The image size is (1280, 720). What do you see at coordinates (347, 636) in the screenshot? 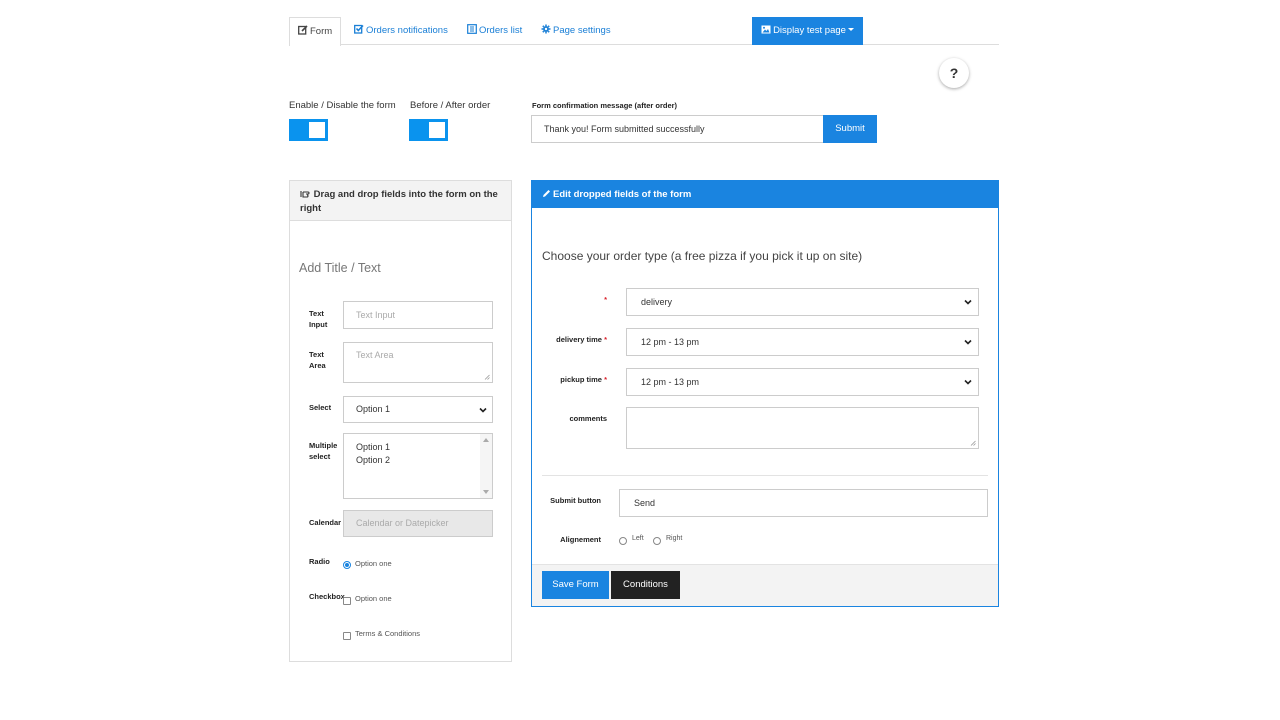
I see `checkbox-terms` at bounding box center [347, 636].